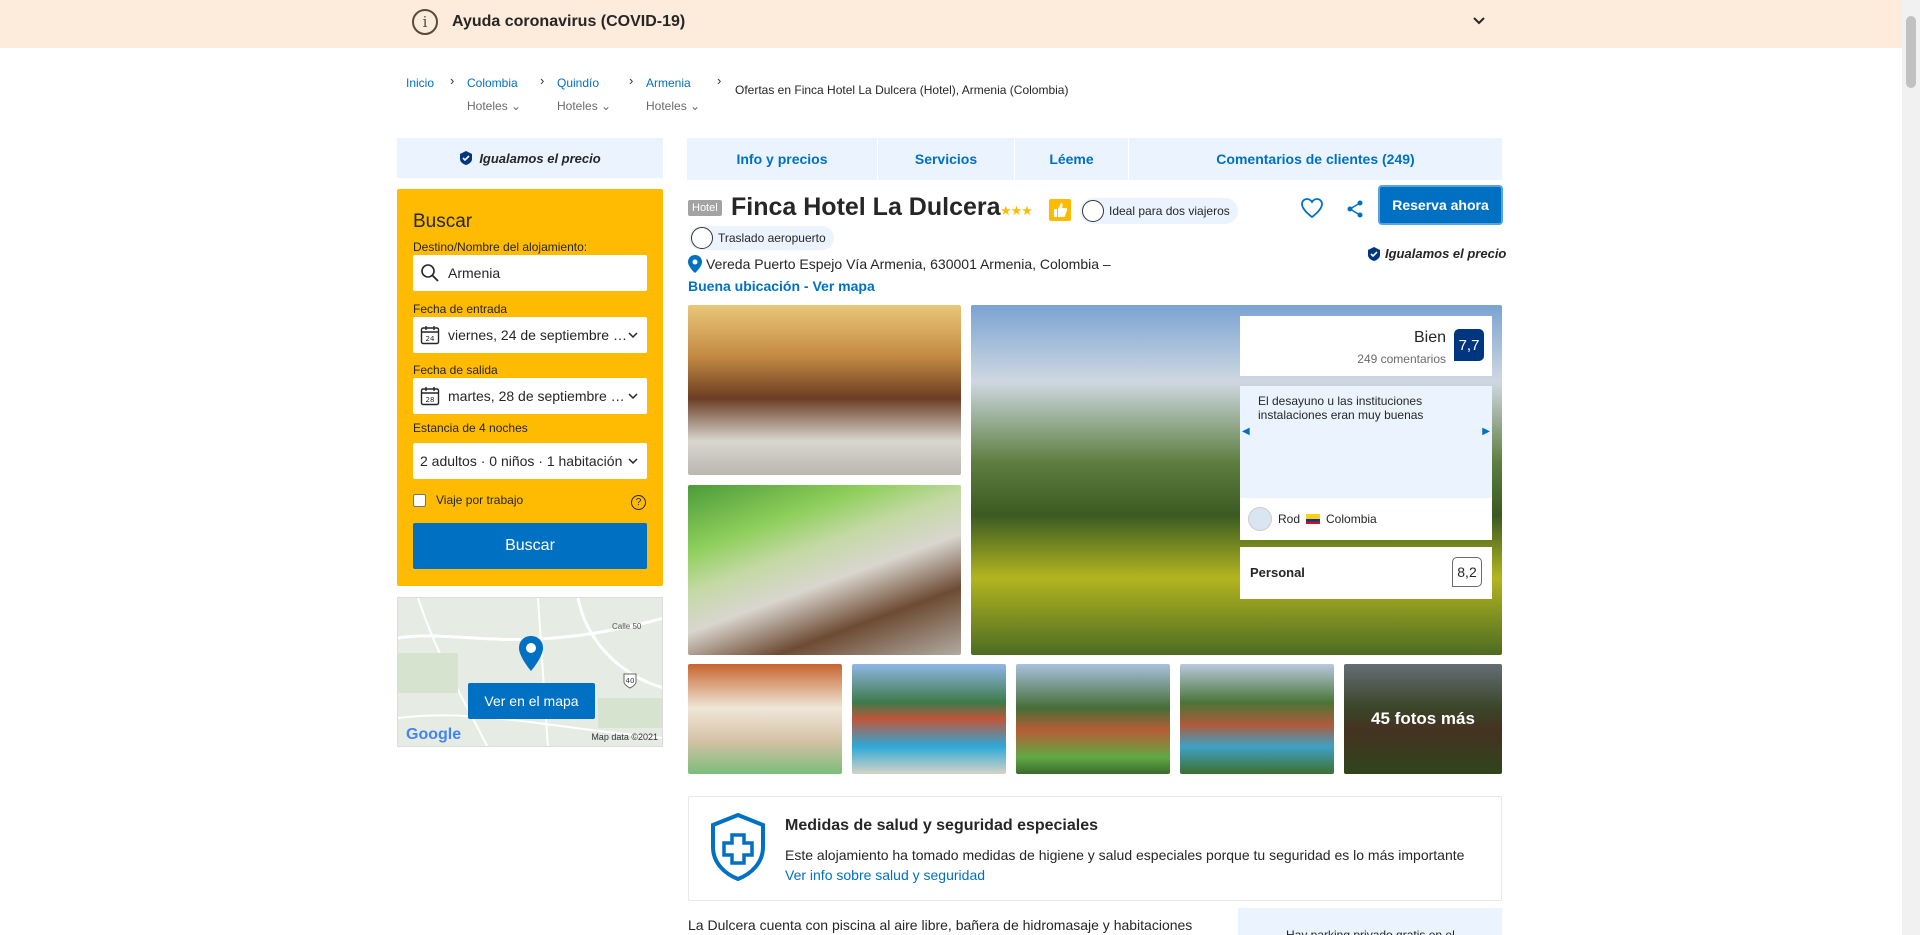 The image size is (1920, 935). What do you see at coordinates (1355, 209) in the screenshot?
I see `share-icon` at bounding box center [1355, 209].